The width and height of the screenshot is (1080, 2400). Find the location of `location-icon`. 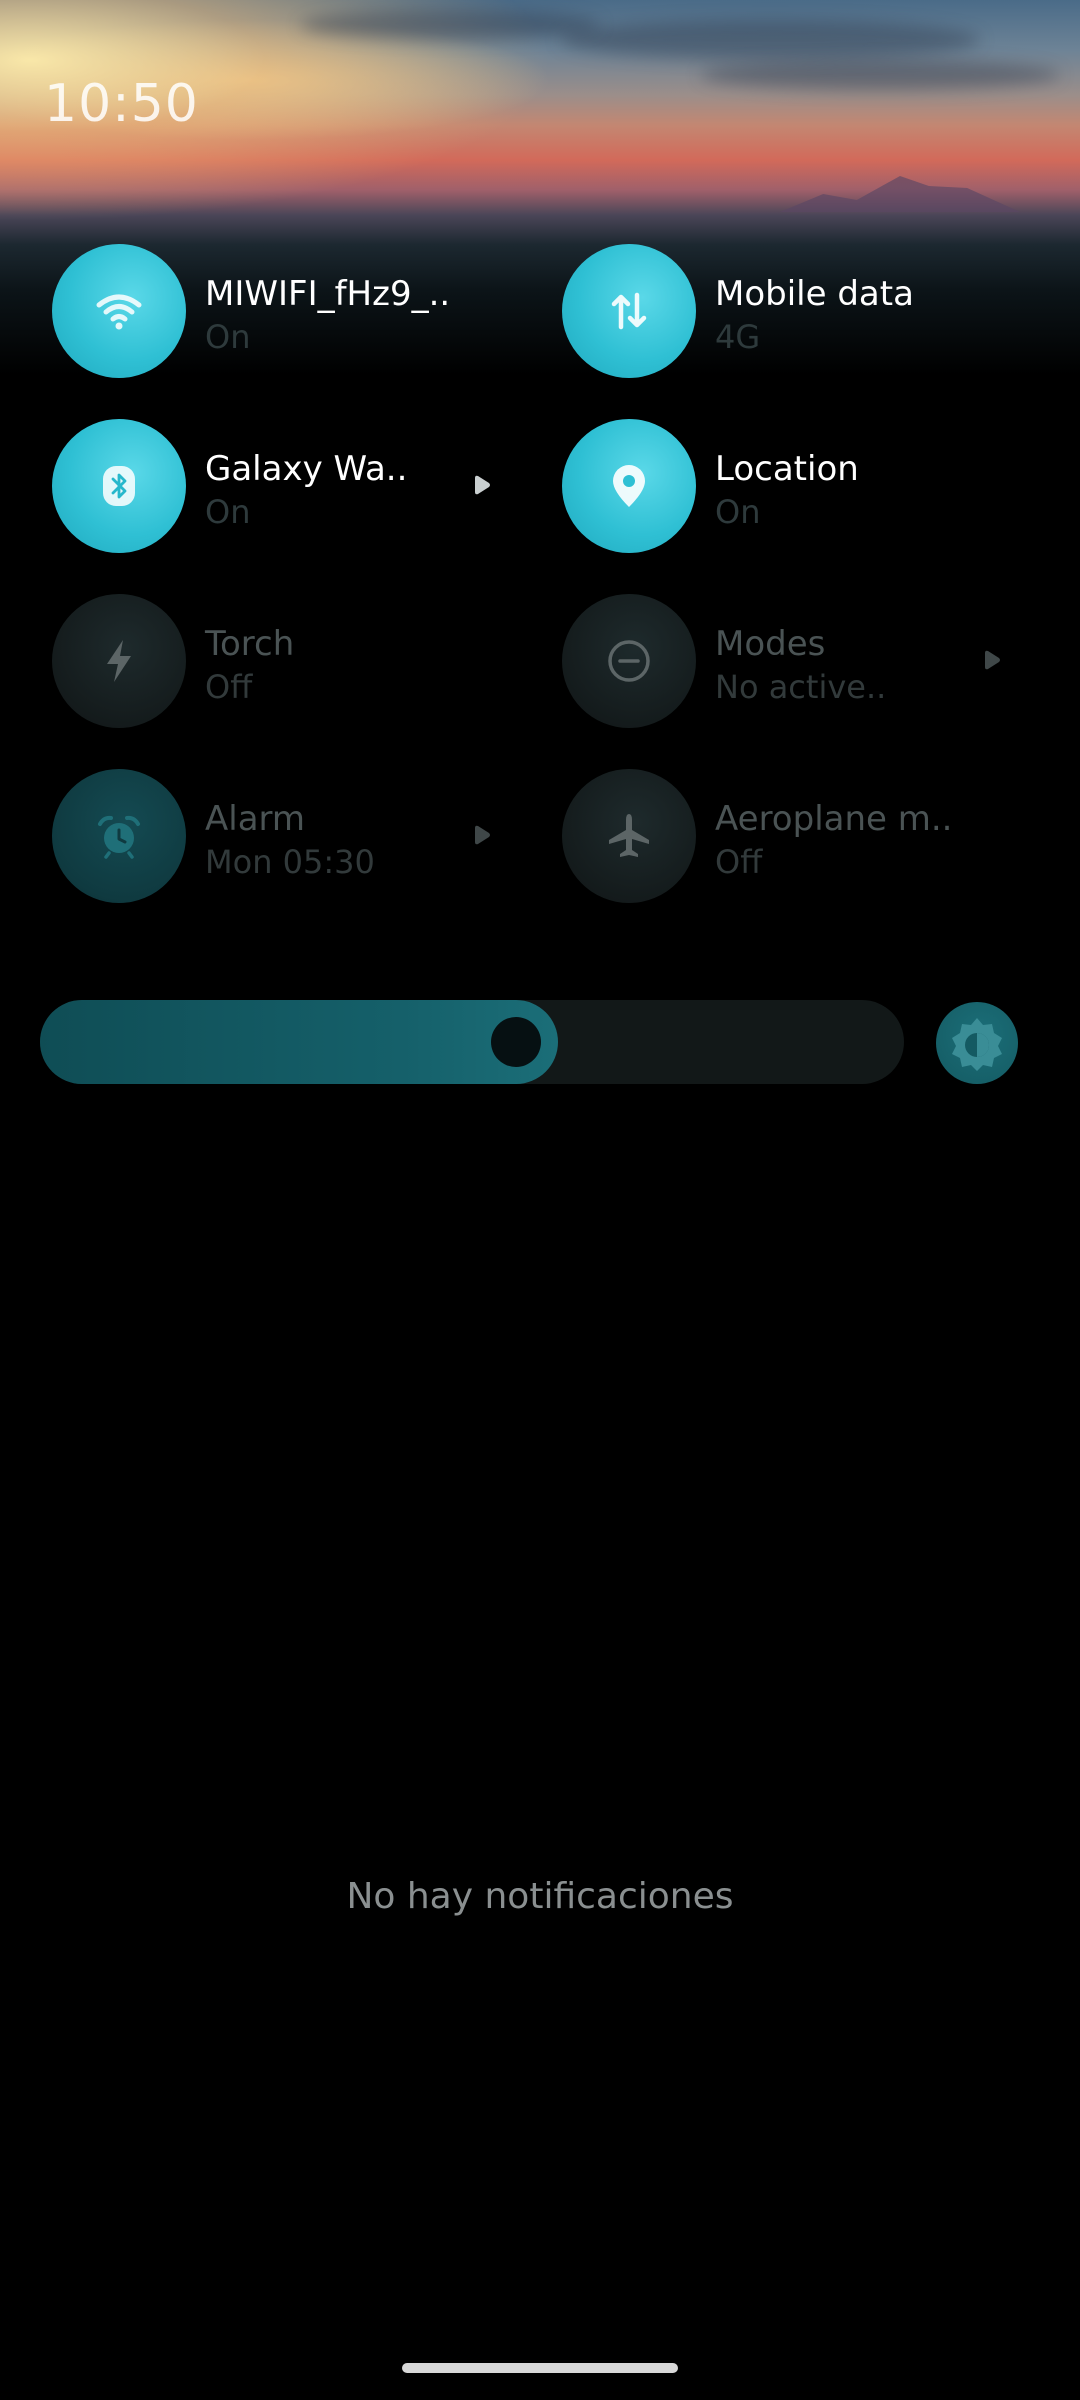

location-icon is located at coordinates (629, 486).